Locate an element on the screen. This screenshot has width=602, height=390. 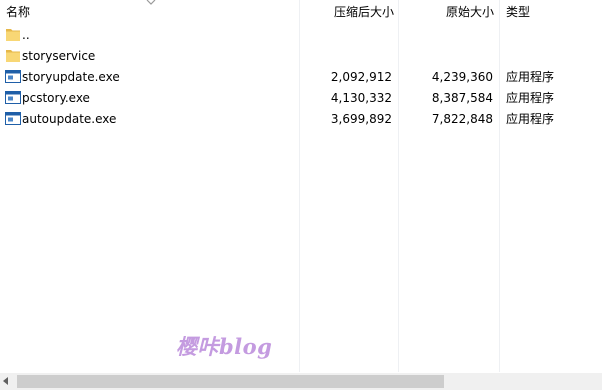
file-name: .. is located at coordinates (26, 35).